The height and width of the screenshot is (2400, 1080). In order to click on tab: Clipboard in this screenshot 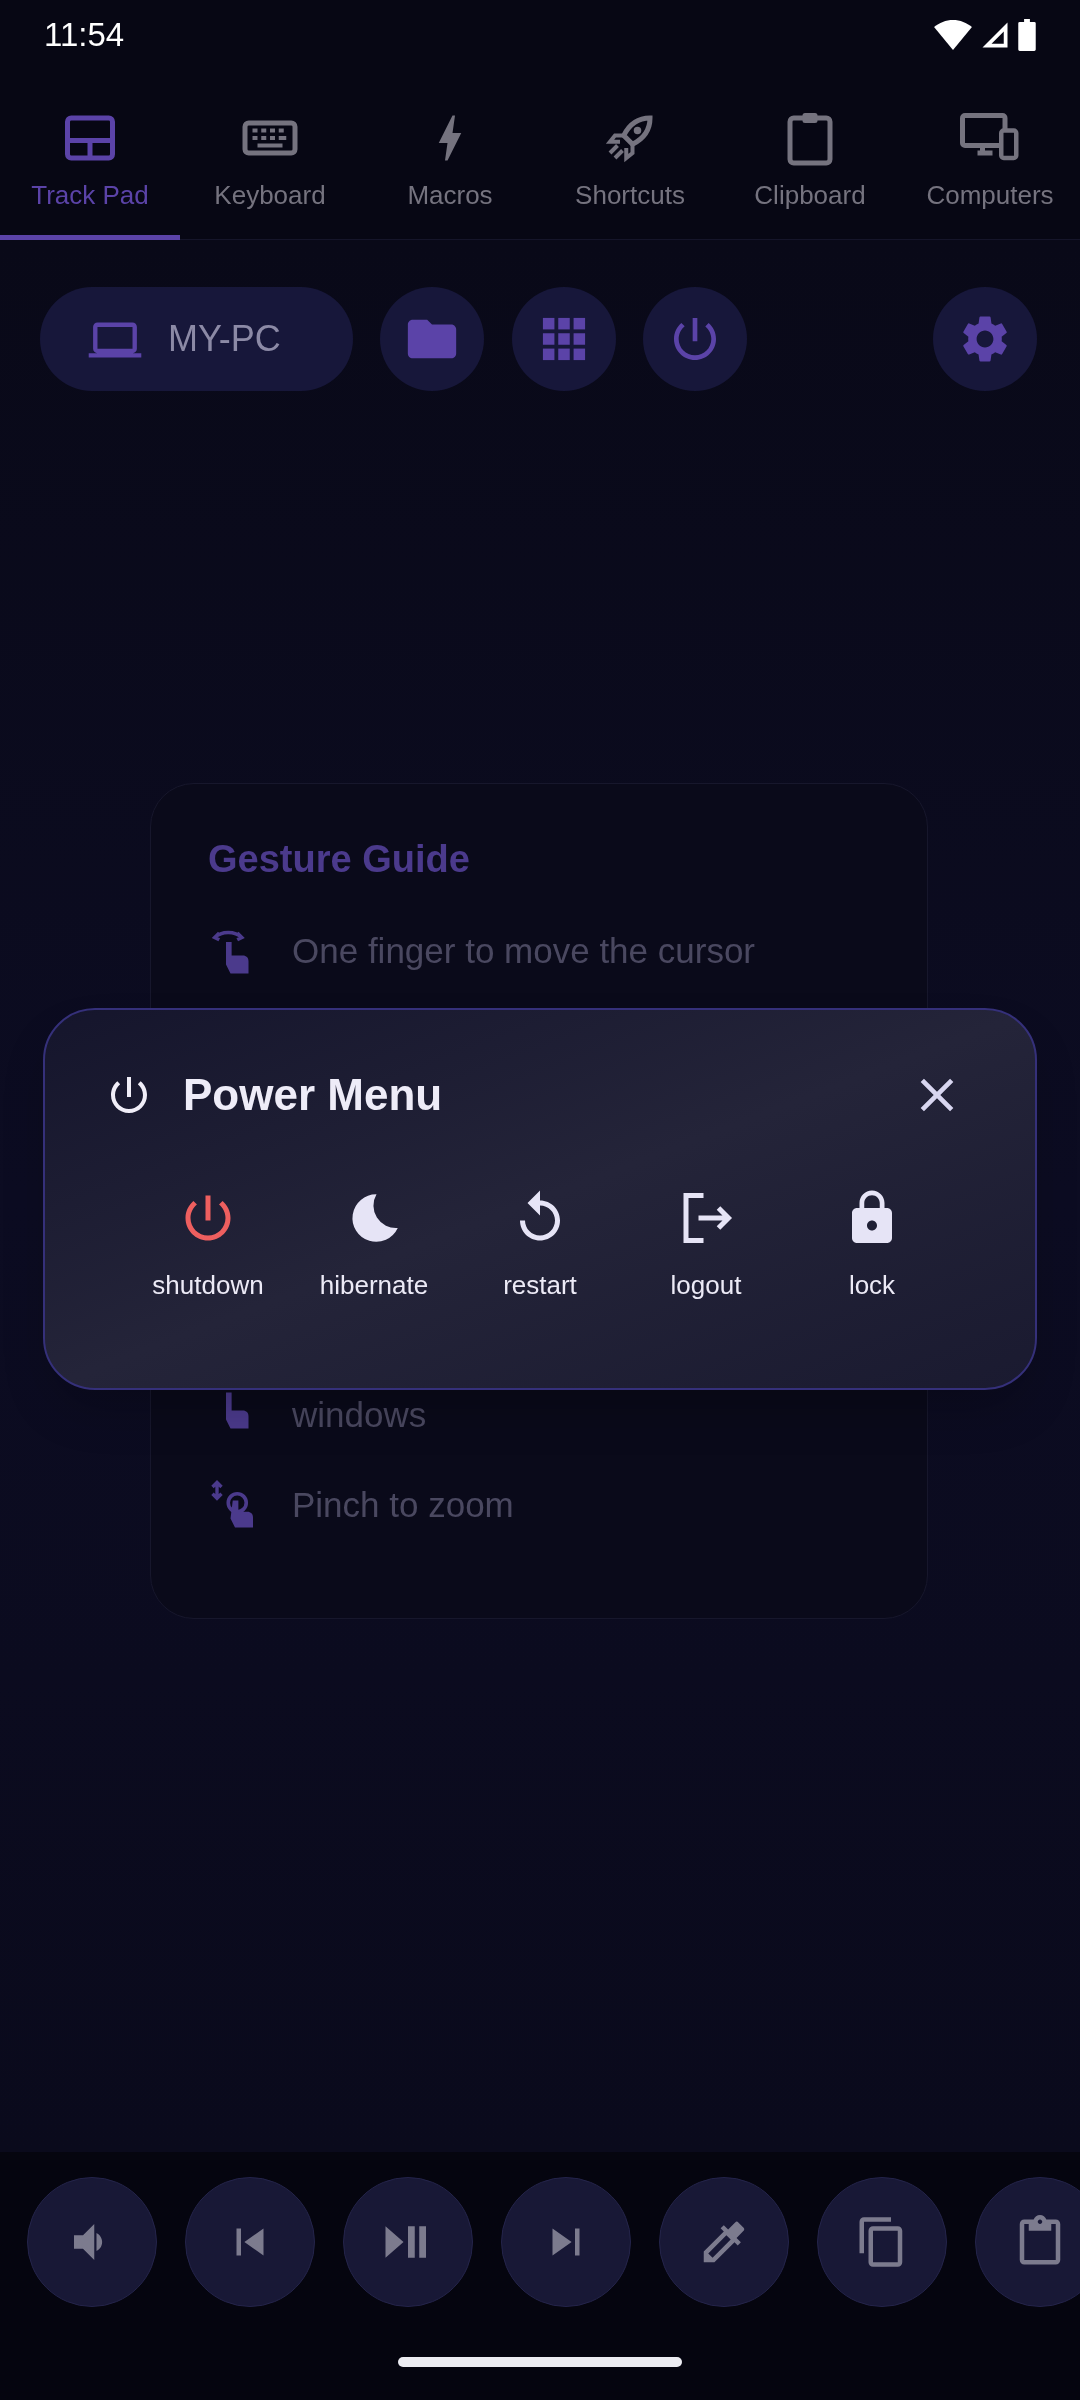, I will do `click(810, 155)`.